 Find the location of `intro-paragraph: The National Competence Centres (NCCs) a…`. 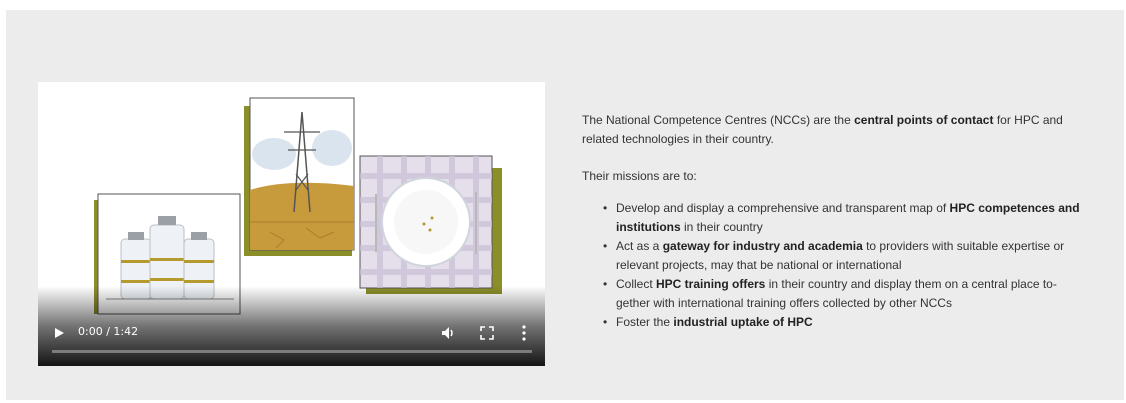

intro-paragraph: The National Competence Centres (NCCs) a… is located at coordinates (822, 129).